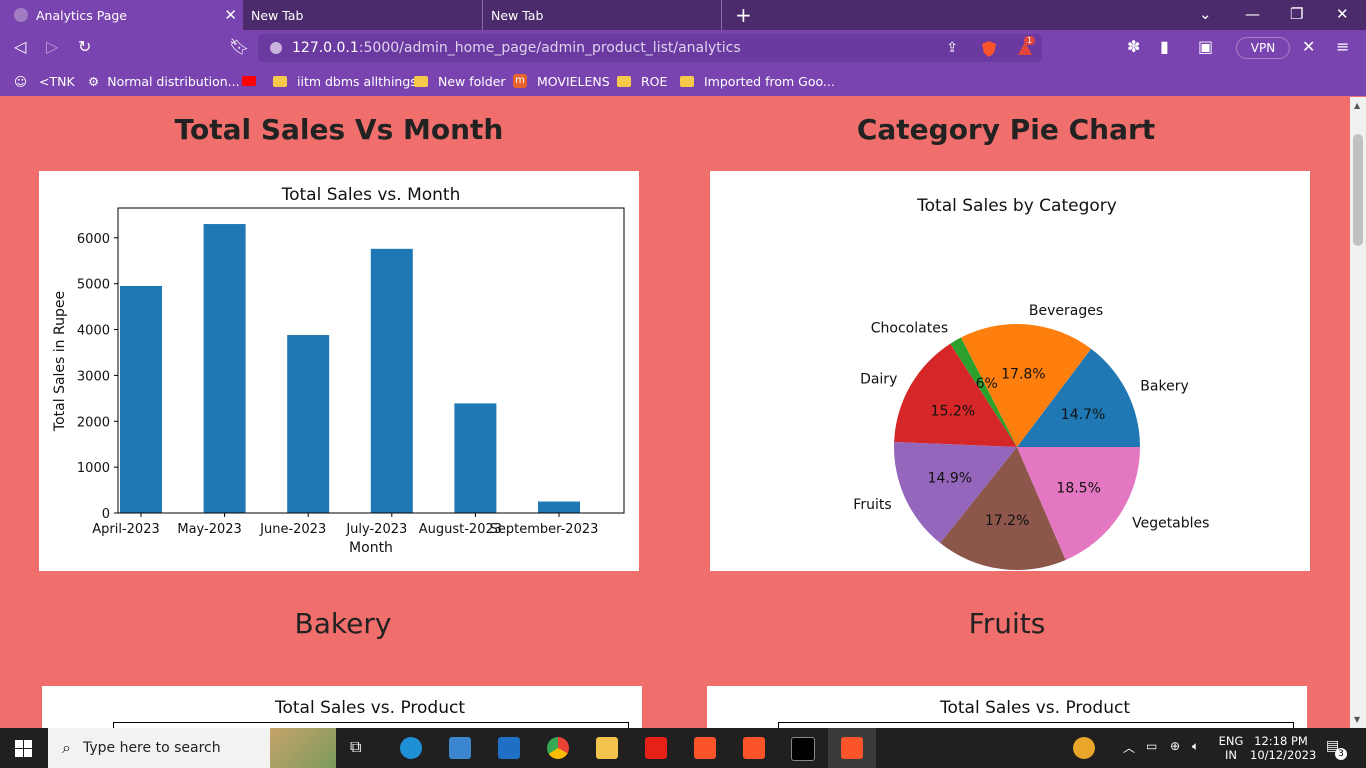 The image size is (1366, 768). Describe the element at coordinates (1283, 748) in the screenshot. I see `clock: 12:18 PM 10/12/2023` at that location.